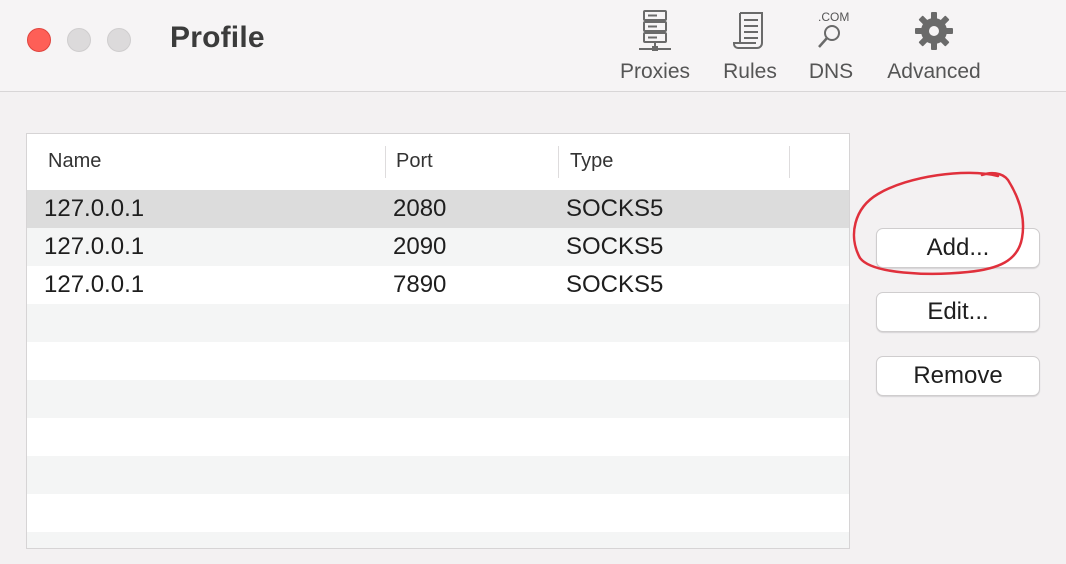 The image size is (1066, 564). I want to click on toolbar-advanced-label: Advanced, so click(934, 71).